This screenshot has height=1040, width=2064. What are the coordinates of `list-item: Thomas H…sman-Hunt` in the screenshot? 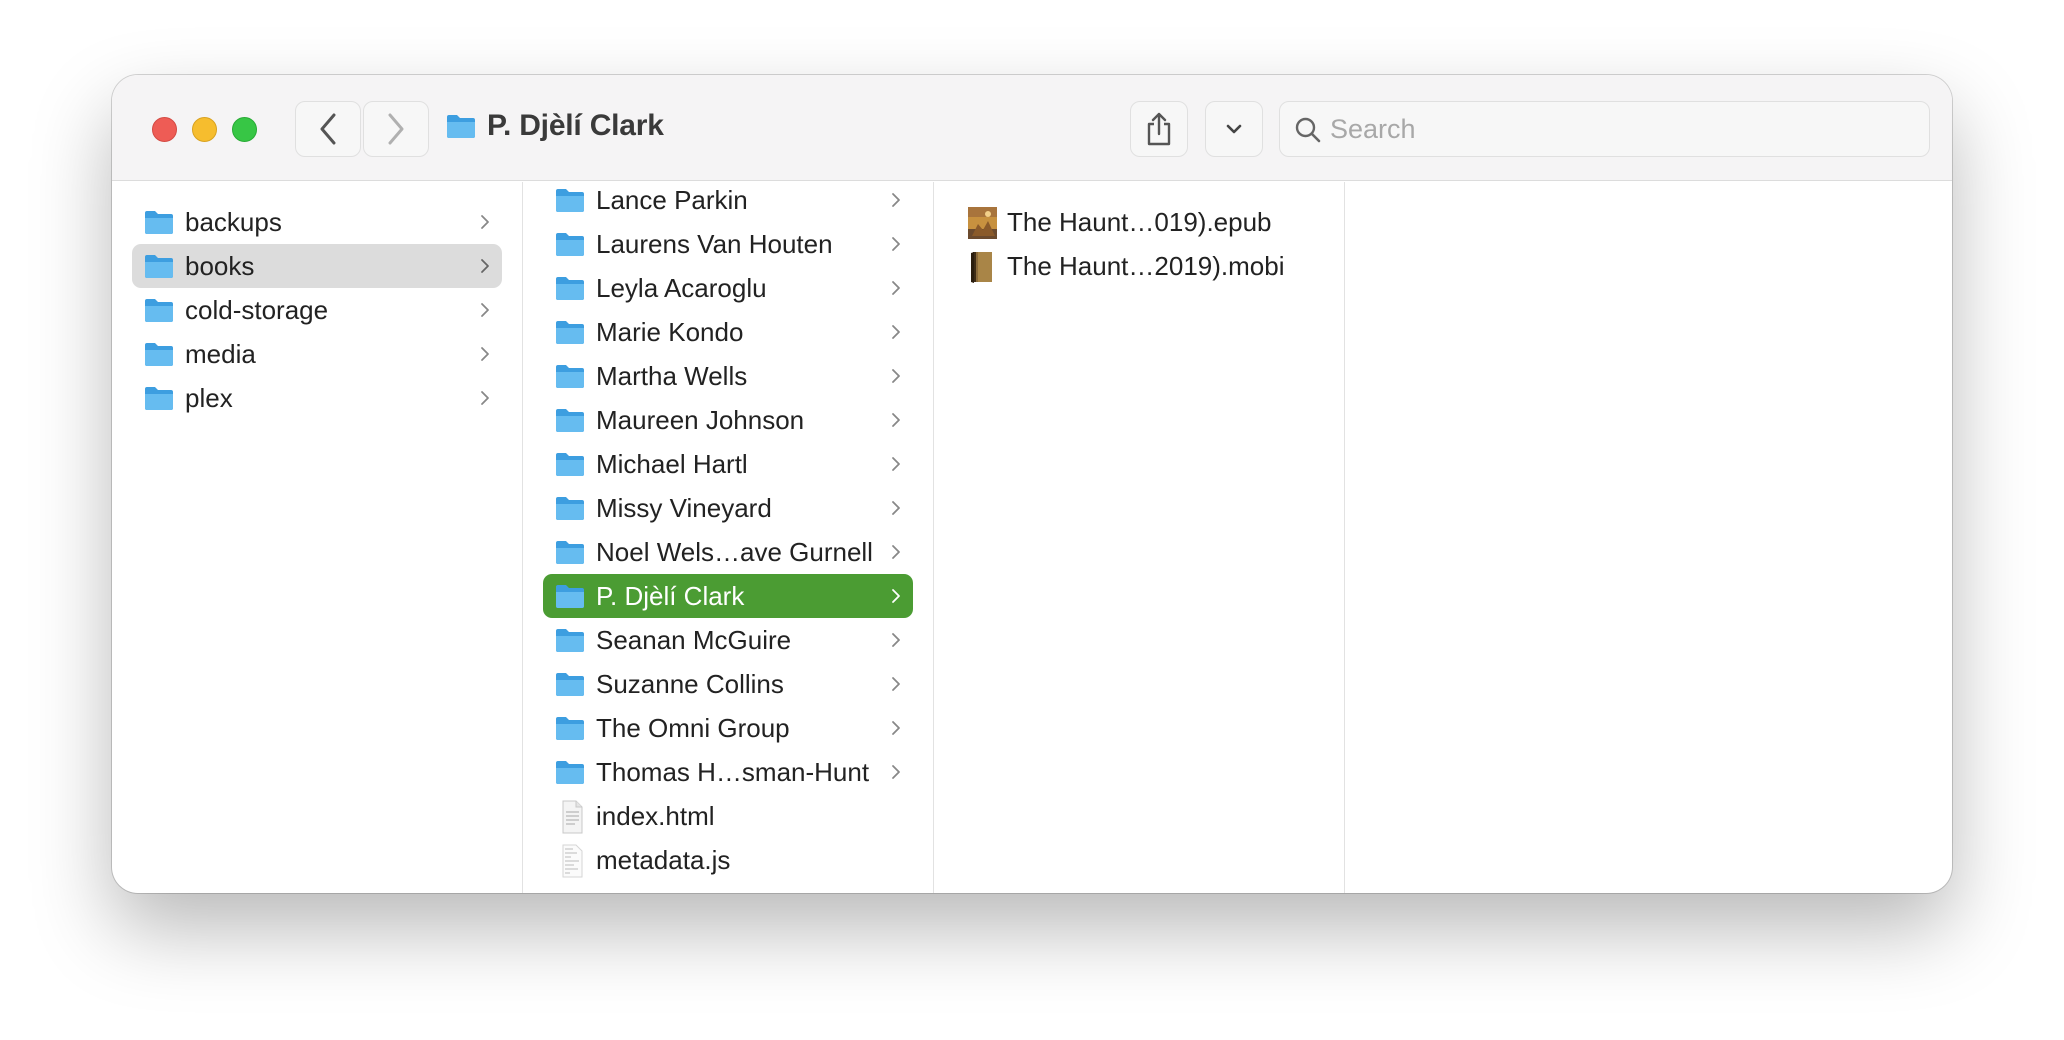 It's located at (728, 772).